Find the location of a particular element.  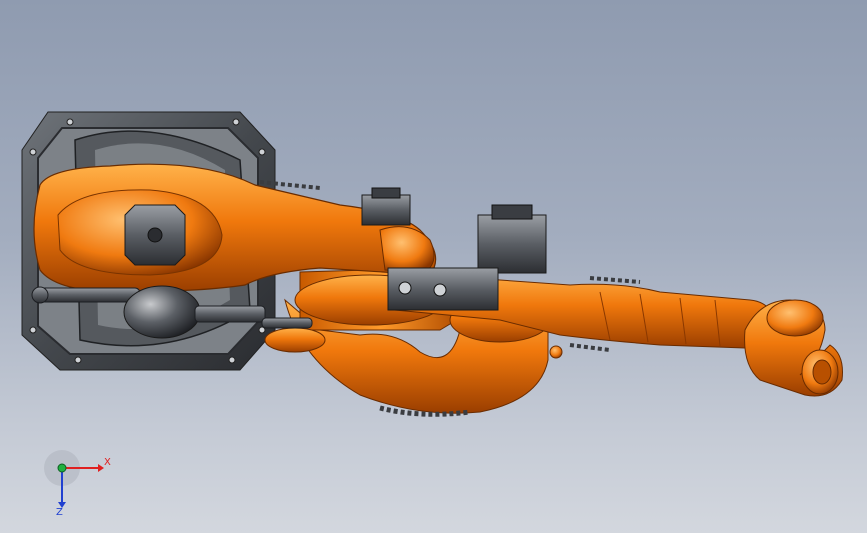

wrist-assembly is located at coordinates (793, 348).